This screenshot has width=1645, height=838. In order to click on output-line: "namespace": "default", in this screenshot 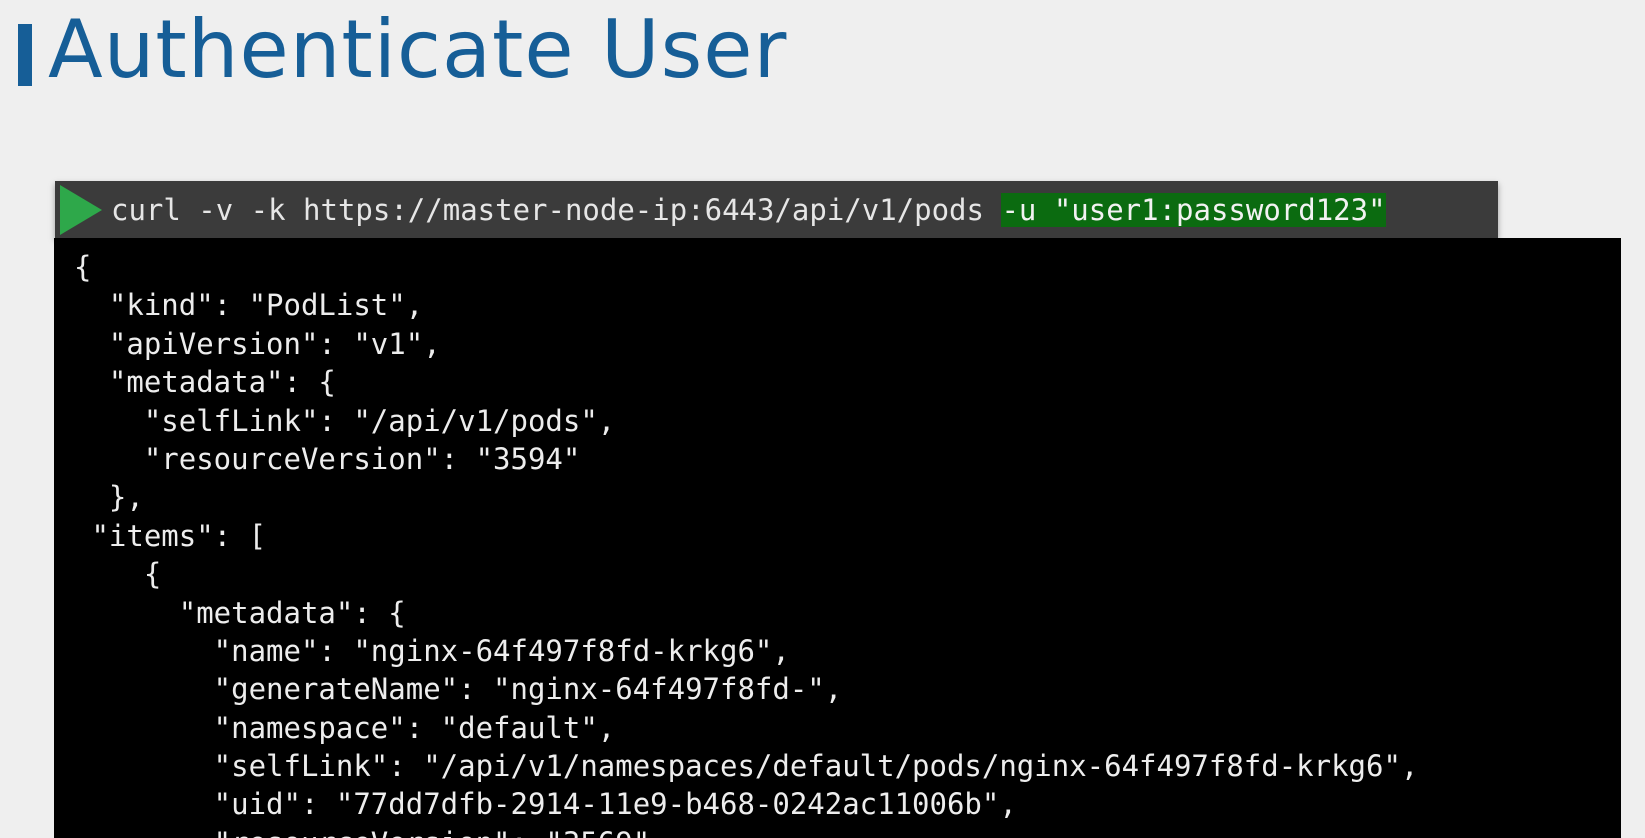, I will do `click(345, 727)`.